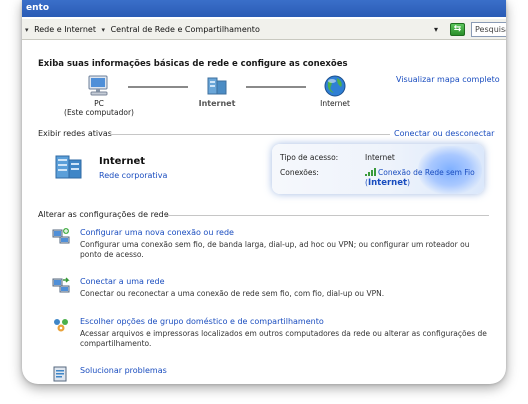  What do you see at coordinates (436, 29) in the screenshot?
I see `address-dropdown-icon: ▾` at bounding box center [436, 29].